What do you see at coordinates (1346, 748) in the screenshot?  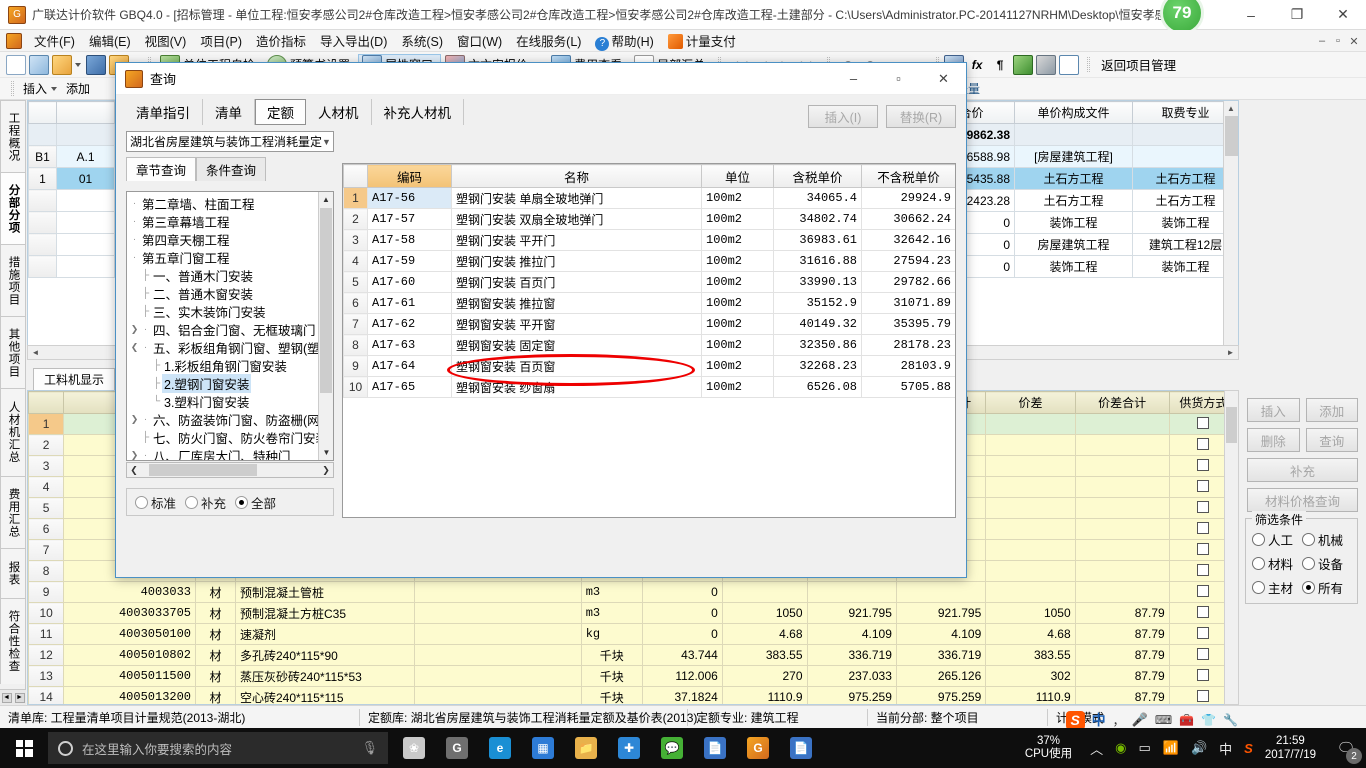 I see `notification-center-button: 🗨 2` at bounding box center [1346, 748].